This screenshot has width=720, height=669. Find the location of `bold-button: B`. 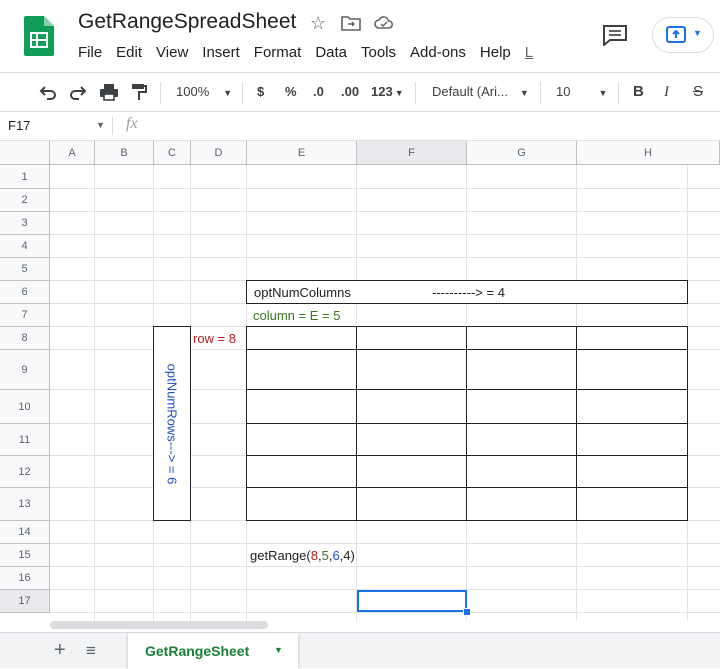

bold-button: B is located at coordinates (638, 92).